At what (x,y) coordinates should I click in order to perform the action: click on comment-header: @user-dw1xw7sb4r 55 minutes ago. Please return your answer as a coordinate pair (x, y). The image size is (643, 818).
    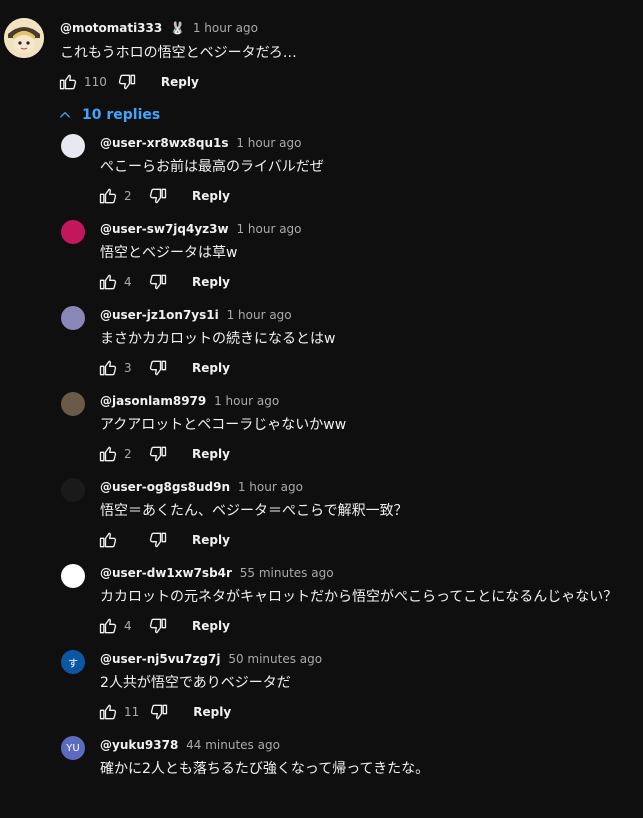
    Looking at the image, I should click on (217, 573).